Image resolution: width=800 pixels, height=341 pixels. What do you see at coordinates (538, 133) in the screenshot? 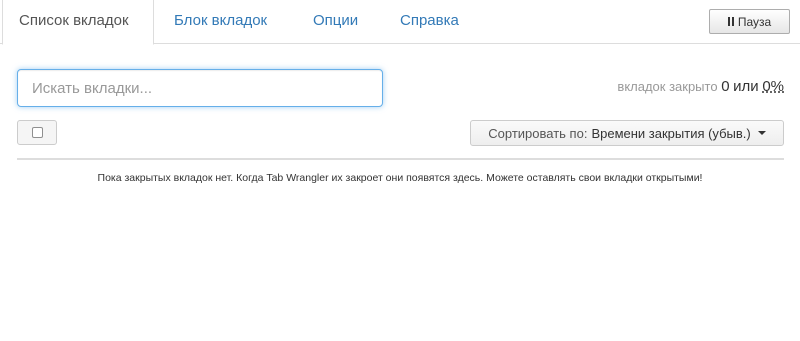
I see `sort-label: Сортировать по:` at bounding box center [538, 133].